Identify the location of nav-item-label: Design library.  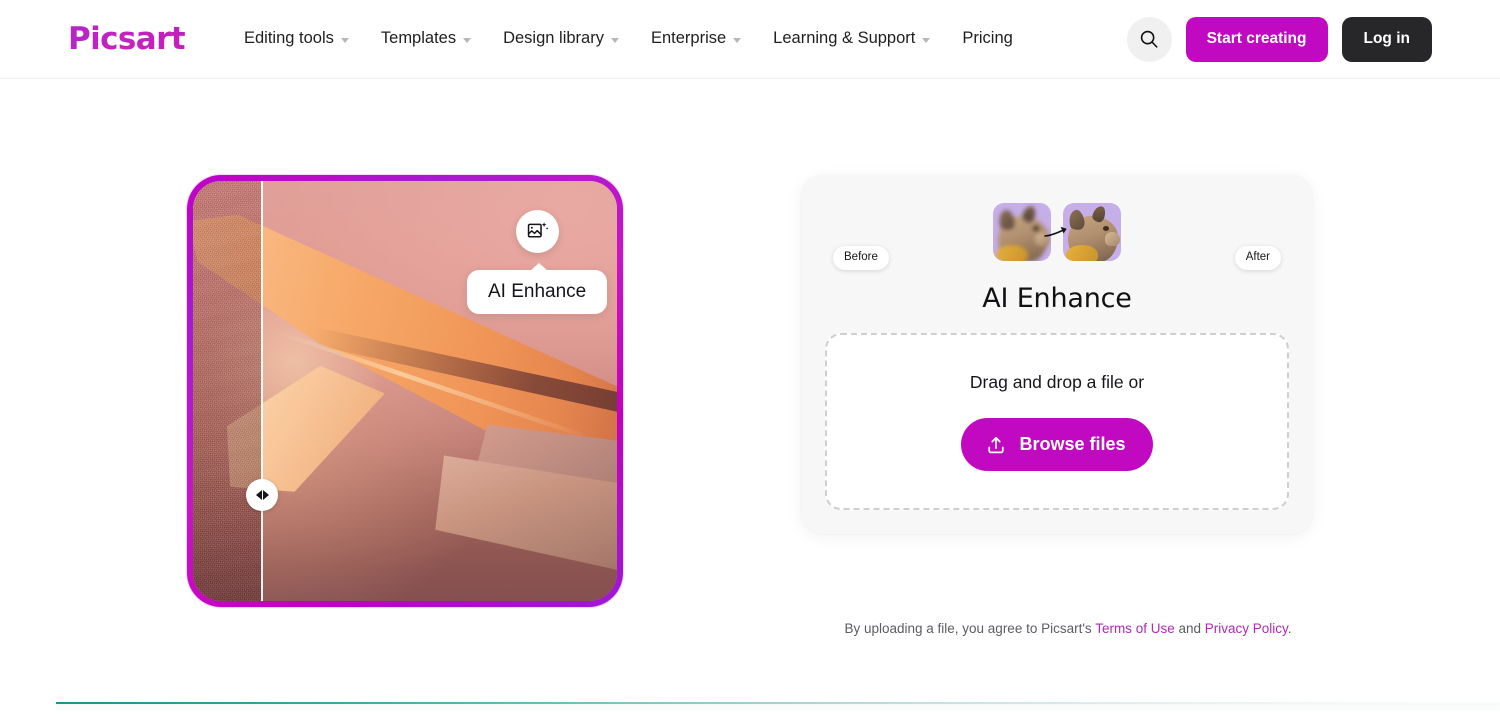
(553, 38).